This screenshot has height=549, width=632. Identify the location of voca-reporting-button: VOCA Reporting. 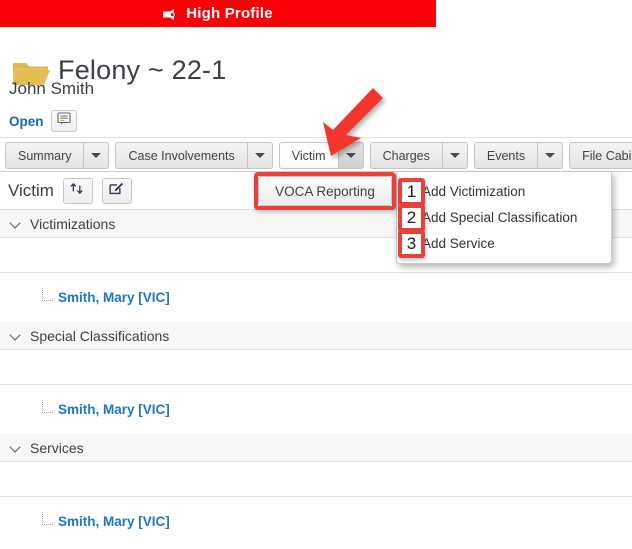
(325, 191).